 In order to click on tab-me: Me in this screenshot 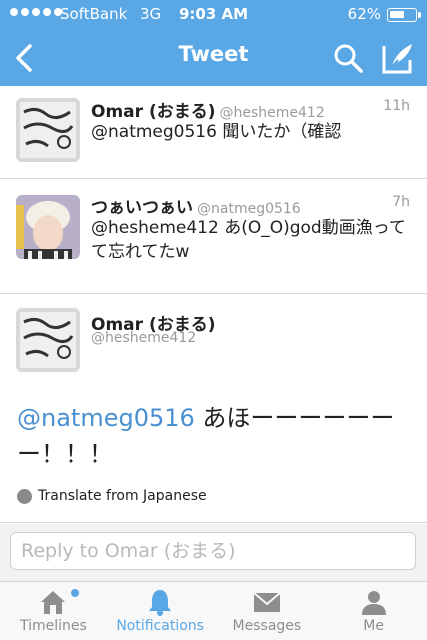, I will do `click(373, 611)`.